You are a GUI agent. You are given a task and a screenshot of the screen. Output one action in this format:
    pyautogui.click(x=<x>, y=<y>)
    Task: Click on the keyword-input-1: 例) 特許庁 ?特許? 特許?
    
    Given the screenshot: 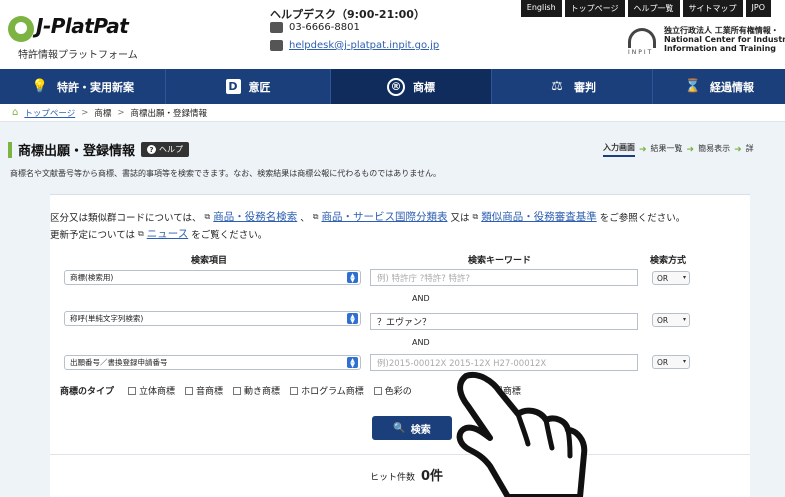 What is the action you would take?
    pyautogui.click(x=504, y=277)
    